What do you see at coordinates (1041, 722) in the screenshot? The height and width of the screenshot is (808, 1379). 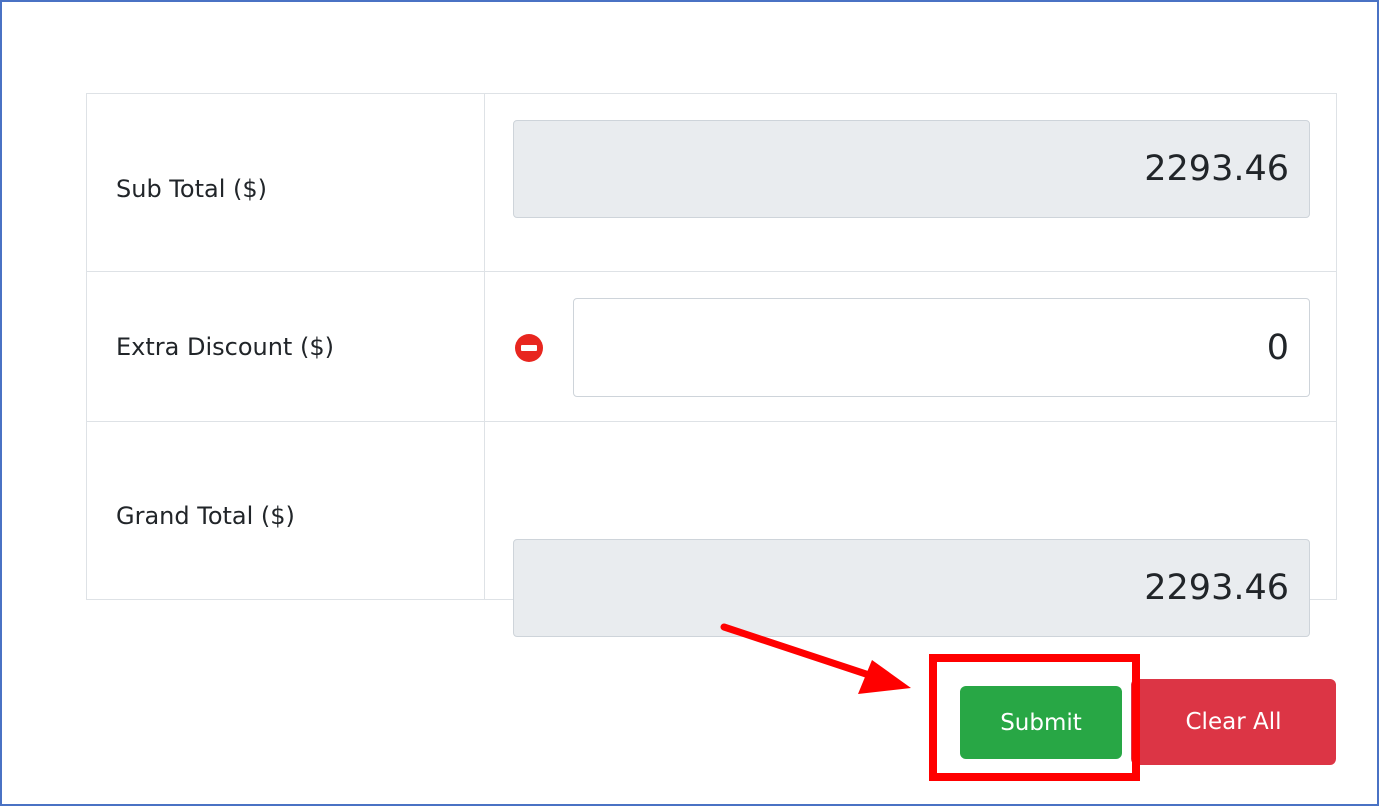 I see `submit-button: Submit` at bounding box center [1041, 722].